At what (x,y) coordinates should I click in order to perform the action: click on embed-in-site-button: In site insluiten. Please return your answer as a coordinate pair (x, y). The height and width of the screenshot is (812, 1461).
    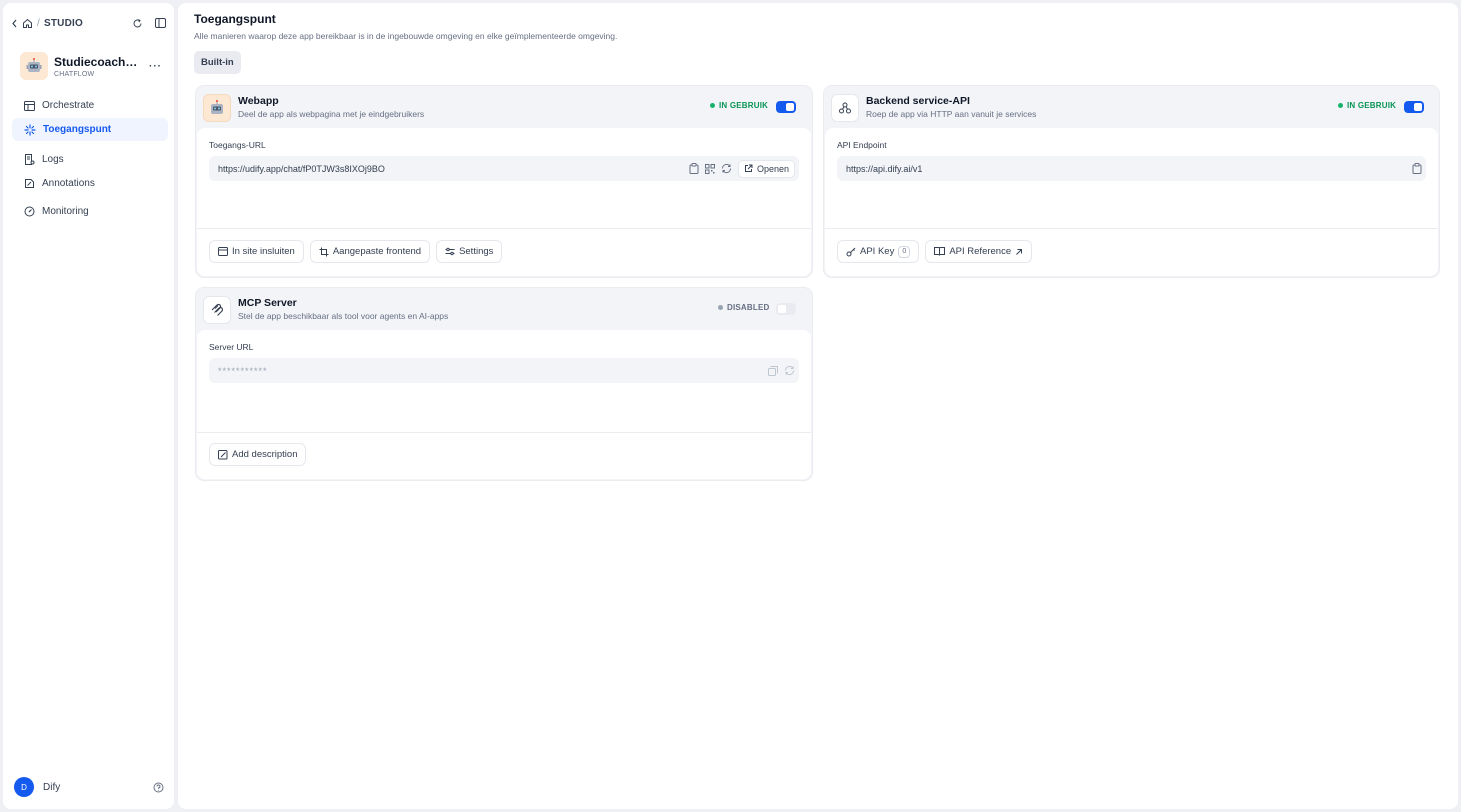
    Looking at the image, I should click on (256, 251).